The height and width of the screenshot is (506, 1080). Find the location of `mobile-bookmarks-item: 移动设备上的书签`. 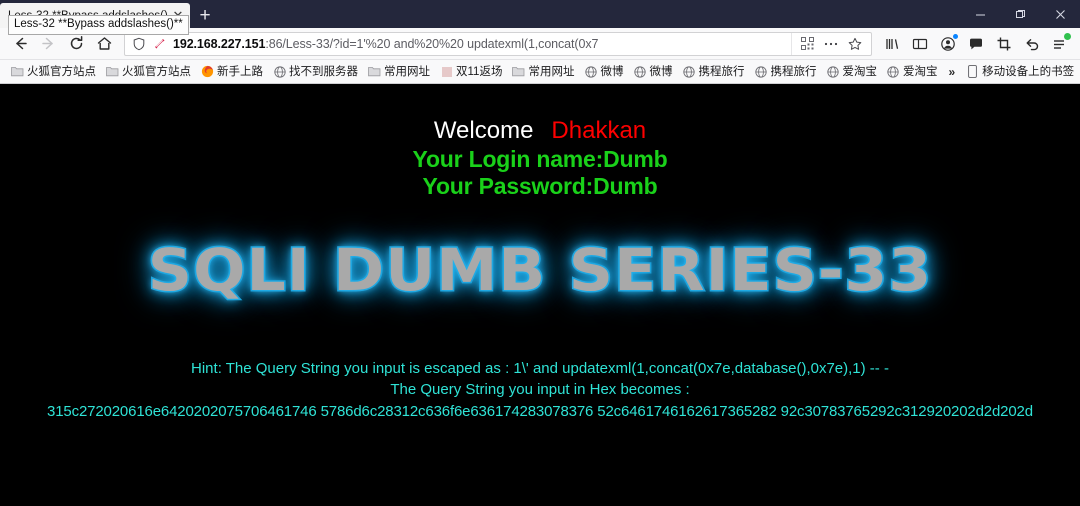

mobile-bookmarks-item: 移动设备上的书签 is located at coordinates (1020, 72).